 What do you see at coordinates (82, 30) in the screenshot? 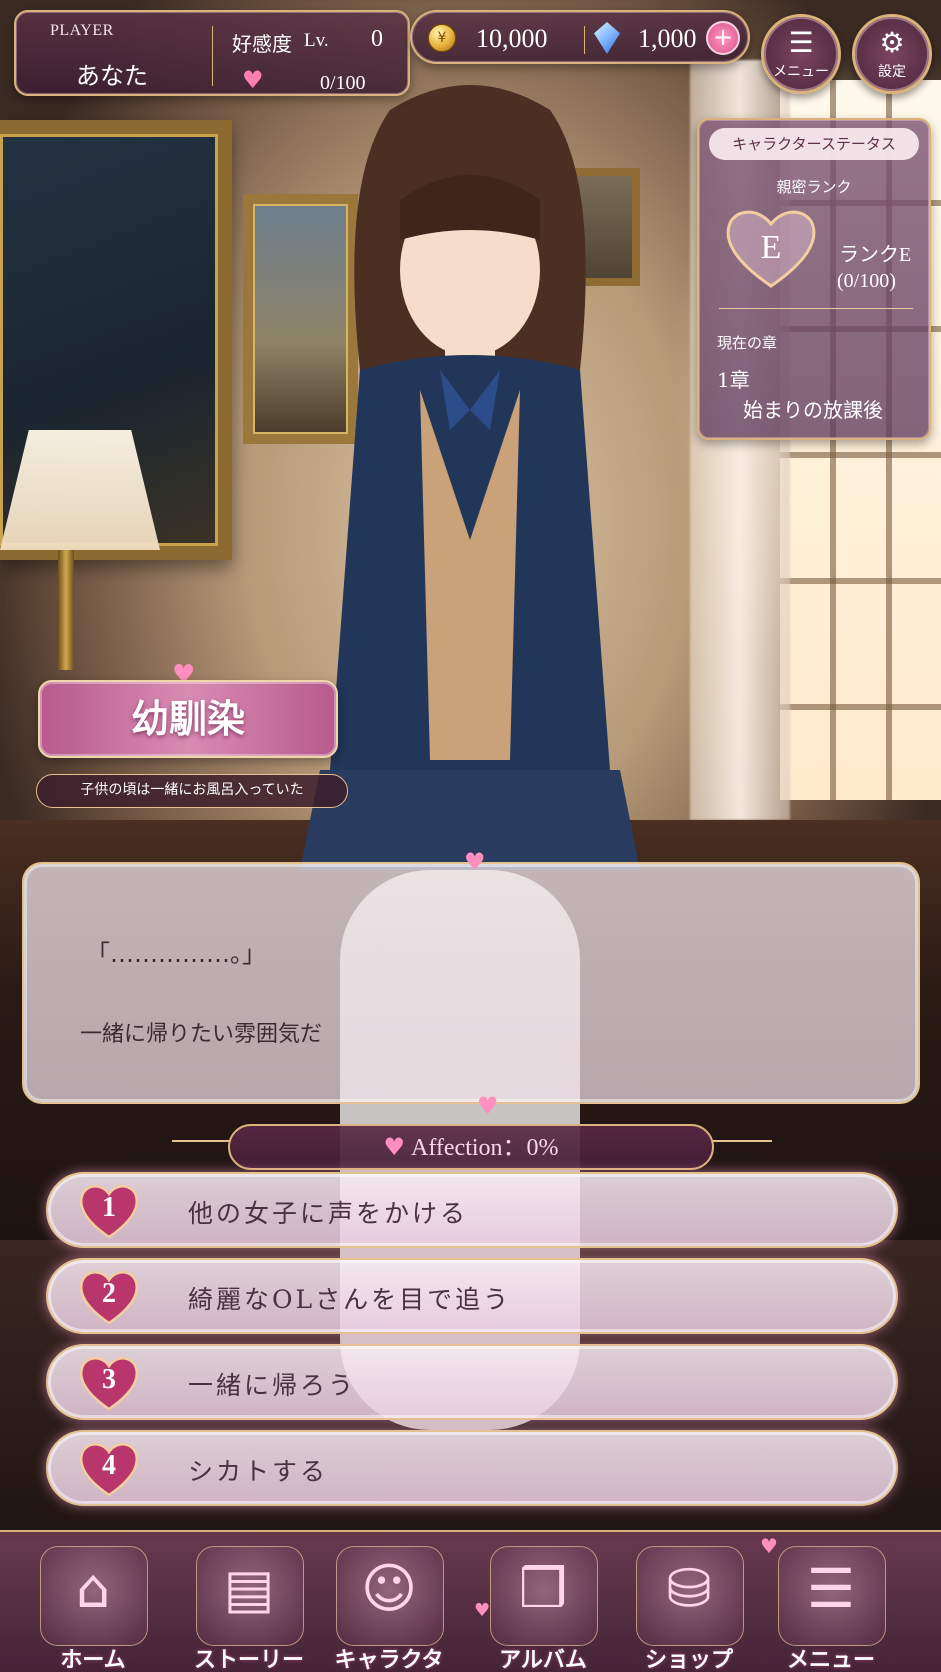
I see `player-label: PLAYER` at bounding box center [82, 30].